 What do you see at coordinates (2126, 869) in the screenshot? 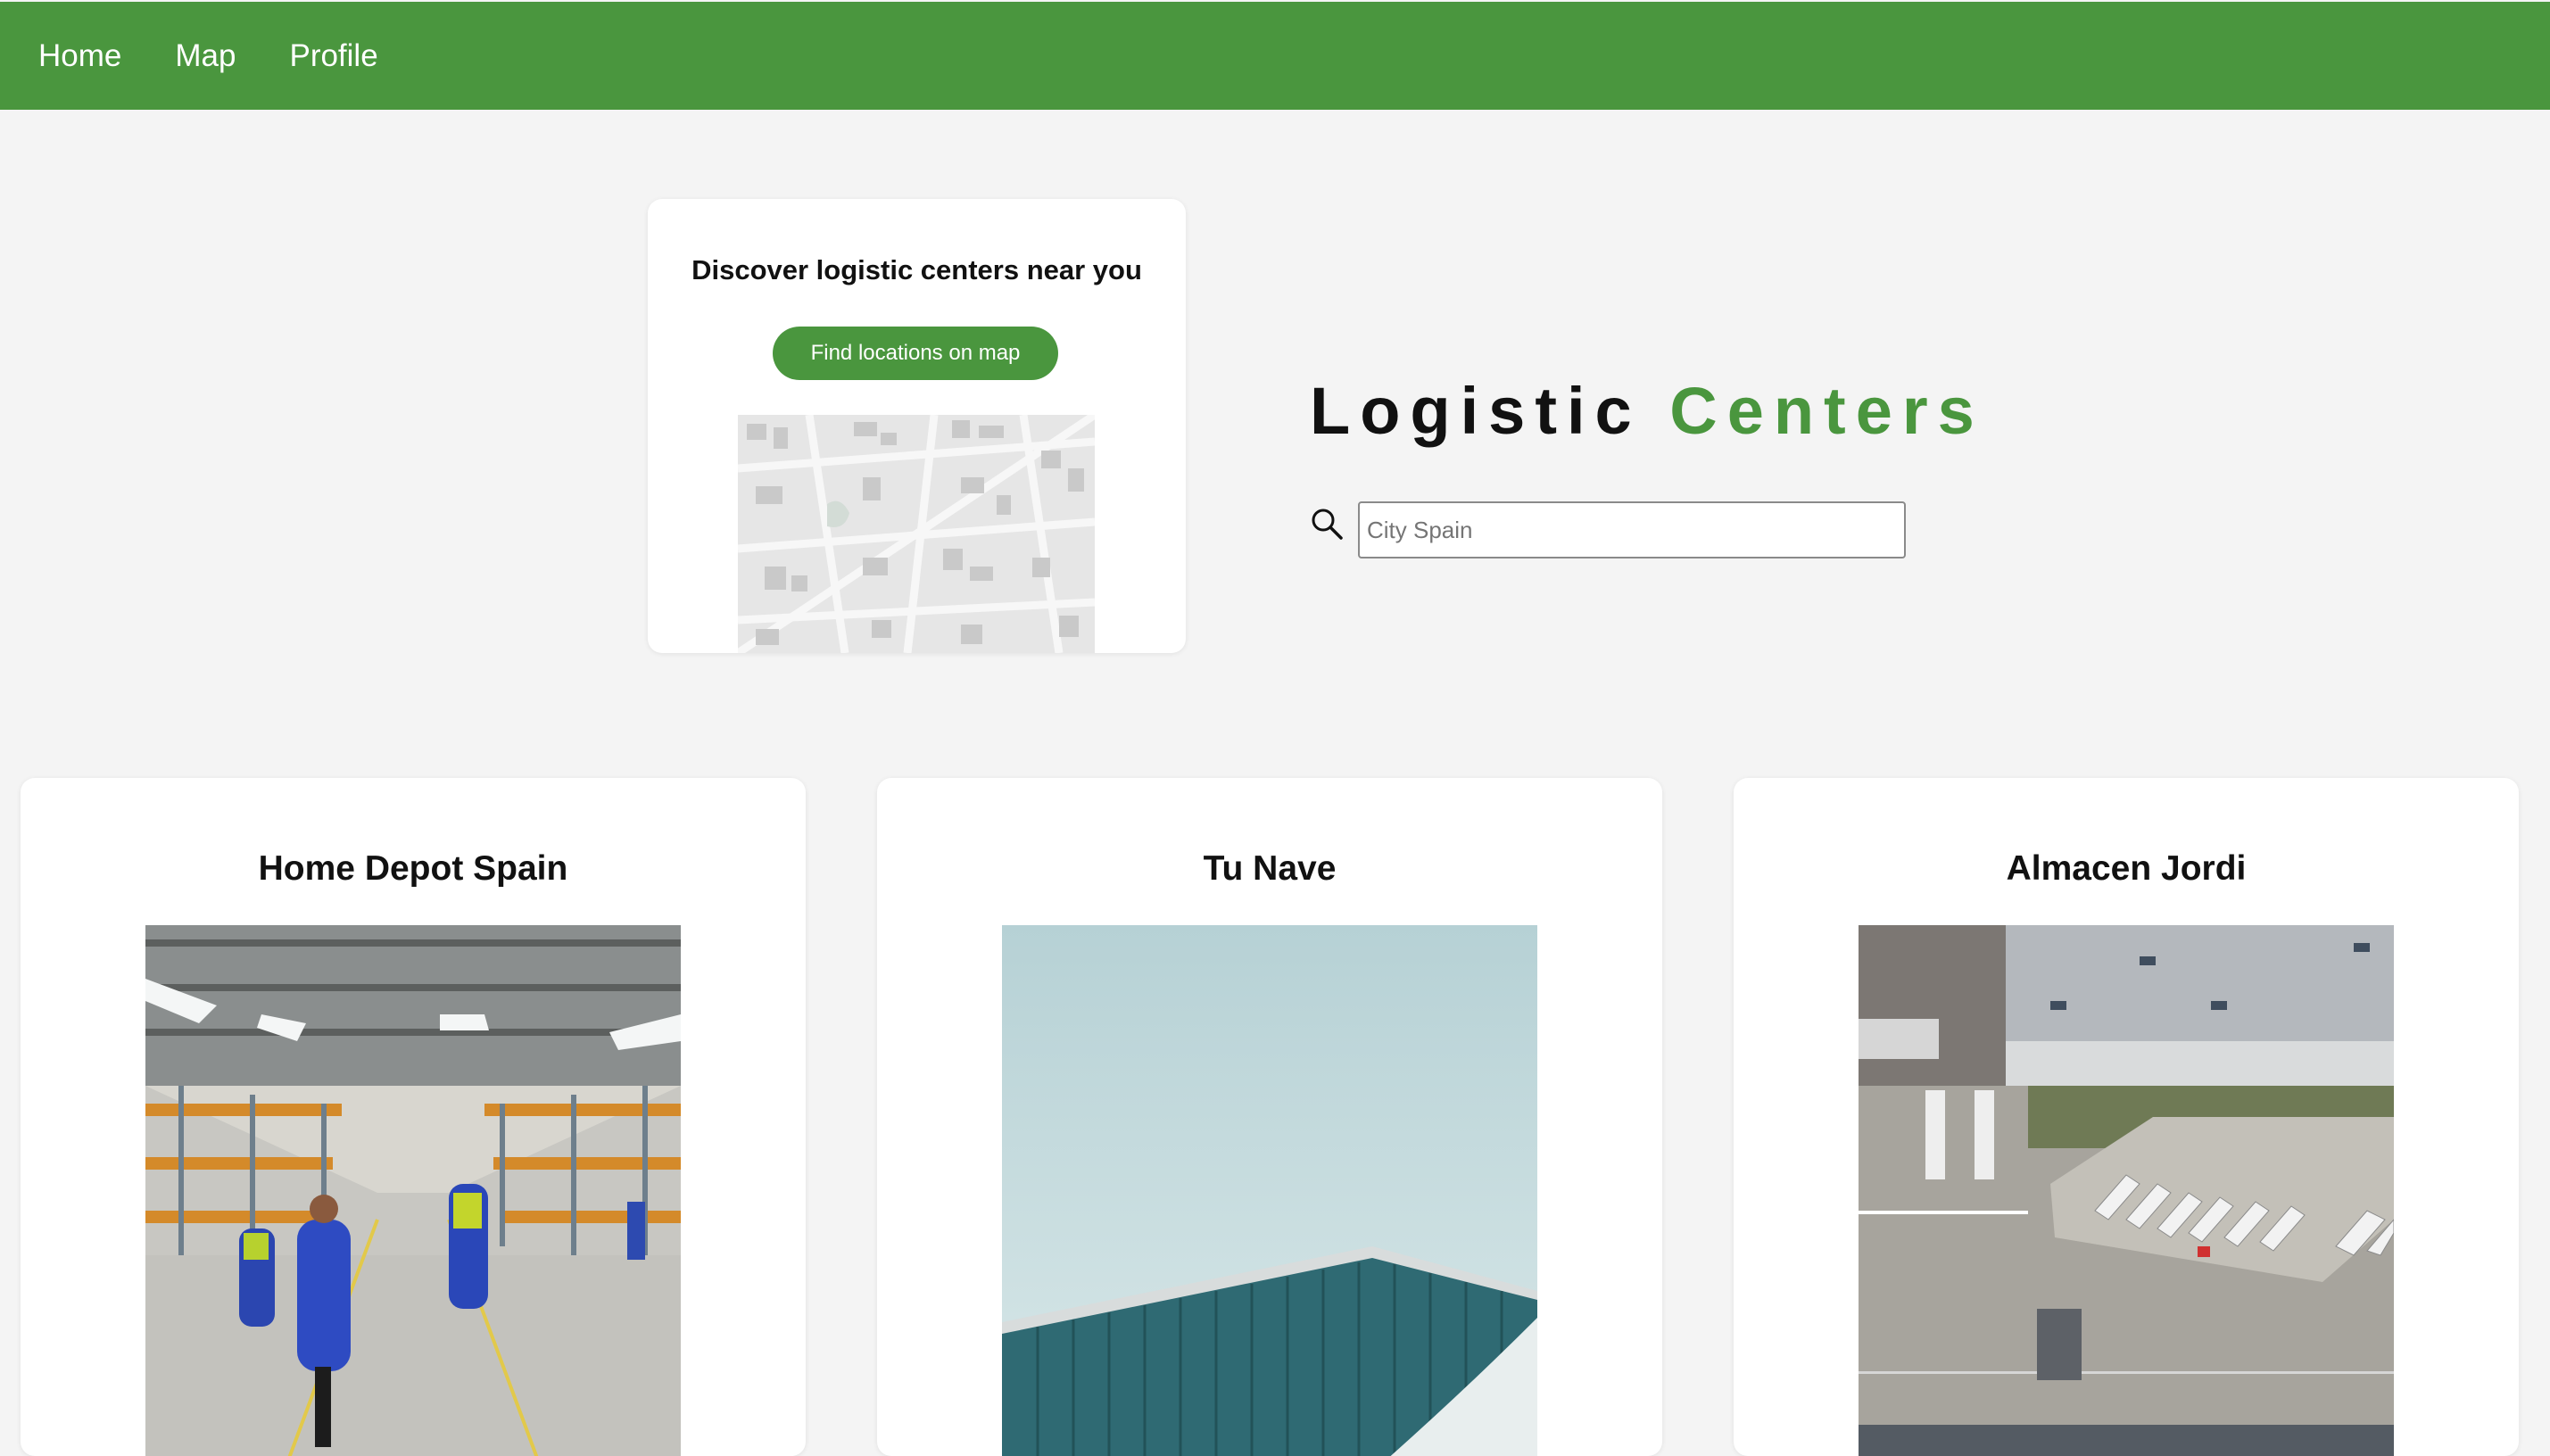
I see `center-card-title: Almacen Jordi` at bounding box center [2126, 869].